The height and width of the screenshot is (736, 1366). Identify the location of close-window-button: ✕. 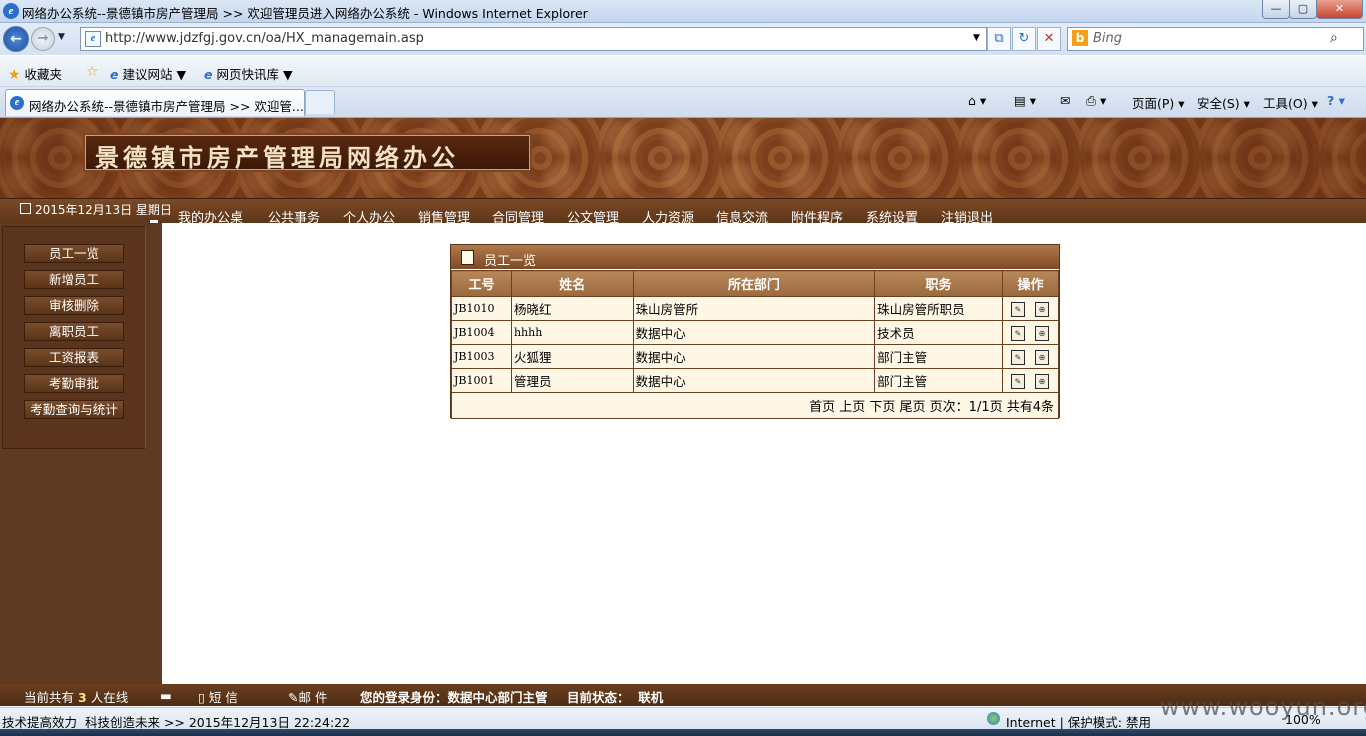
(1339, 9).